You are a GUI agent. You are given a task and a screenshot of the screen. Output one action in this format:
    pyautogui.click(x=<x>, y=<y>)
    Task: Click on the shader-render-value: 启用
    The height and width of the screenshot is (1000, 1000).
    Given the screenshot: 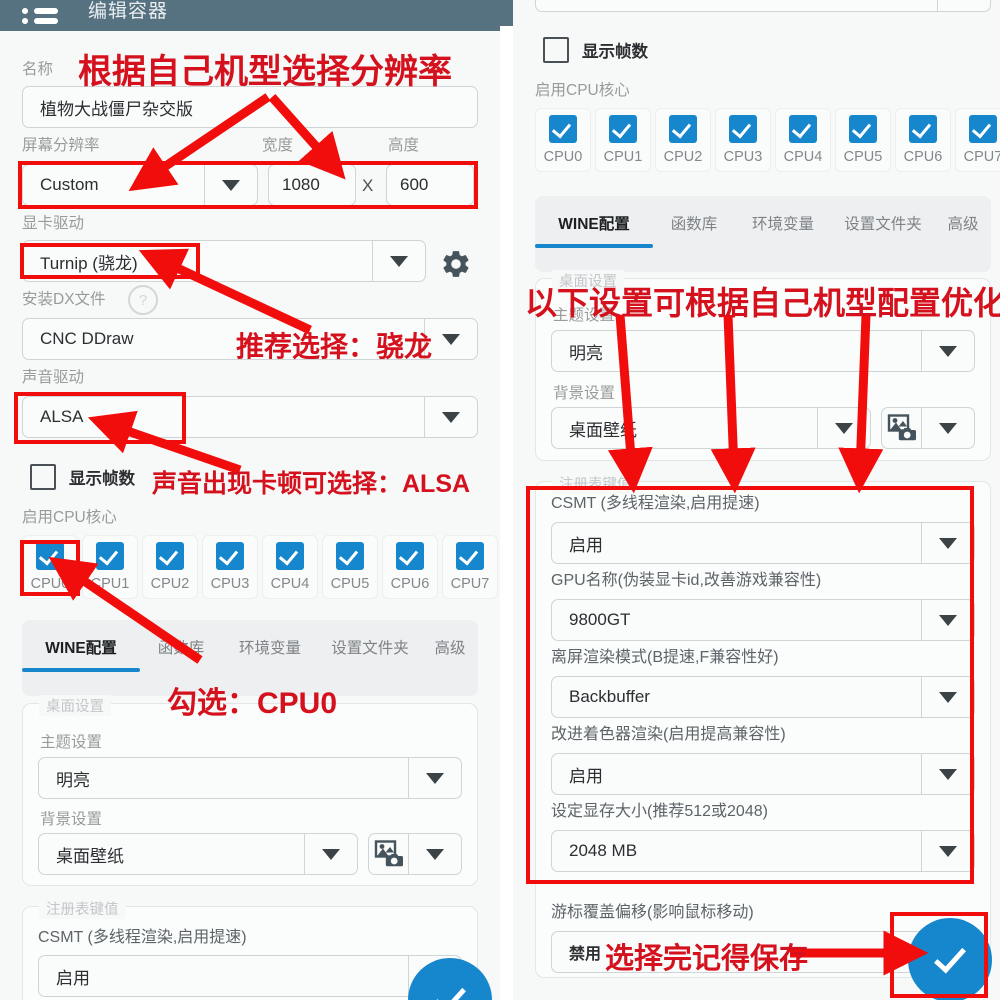 What is the action you would take?
    pyautogui.click(x=586, y=776)
    